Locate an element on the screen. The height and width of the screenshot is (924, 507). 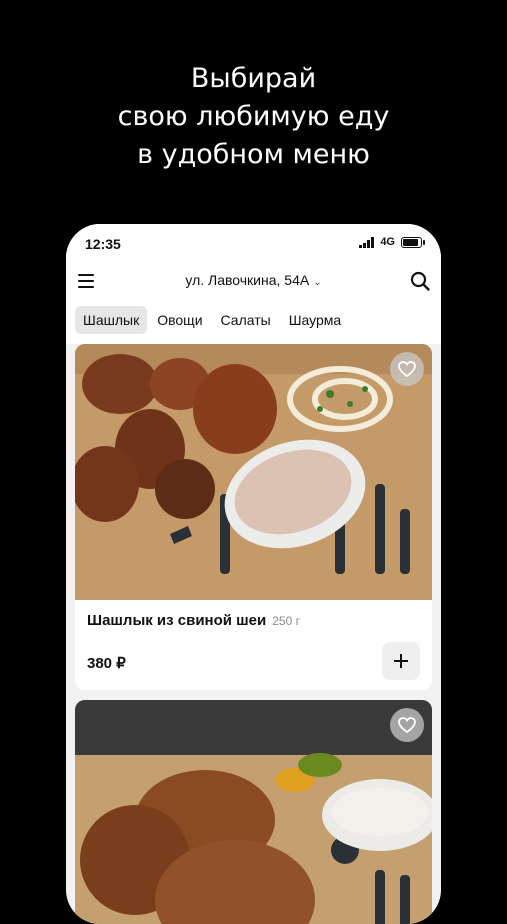
chevron-down-icon: ⌄ is located at coordinates (317, 282).